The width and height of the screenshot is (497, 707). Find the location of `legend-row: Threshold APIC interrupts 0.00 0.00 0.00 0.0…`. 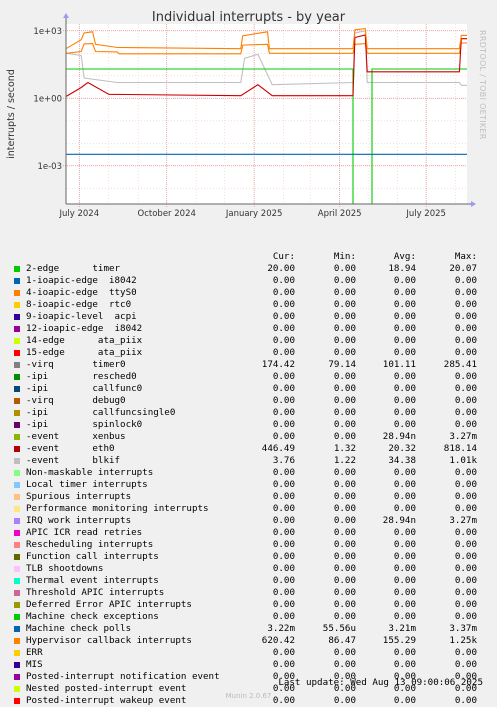

legend-row: Threshold APIC interrupts 0.00 0.00 0.00 0.0… is located at coordinates (248, 593).